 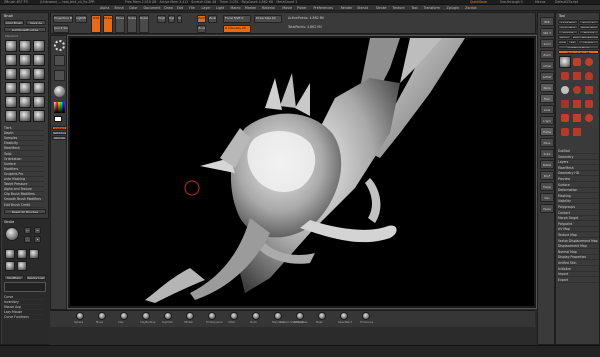 I want to click on shelf-local-button: Local, so click(x=547, y=109).